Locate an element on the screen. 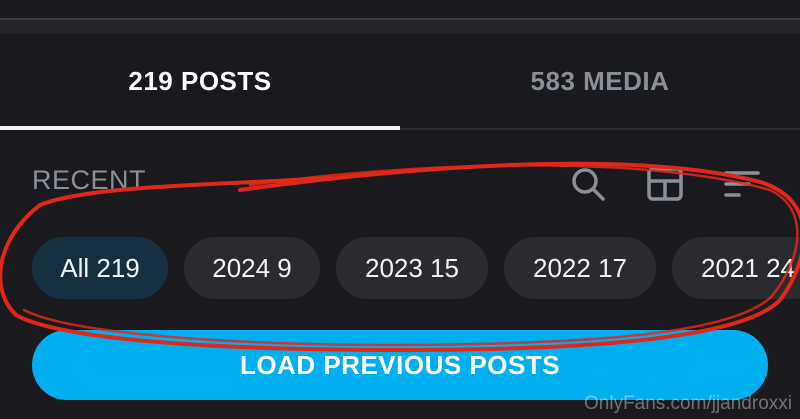 Image resolution: width=800 pixels, height=419 pixels. chip-all: All 219 is located at coordinates (100, 268).